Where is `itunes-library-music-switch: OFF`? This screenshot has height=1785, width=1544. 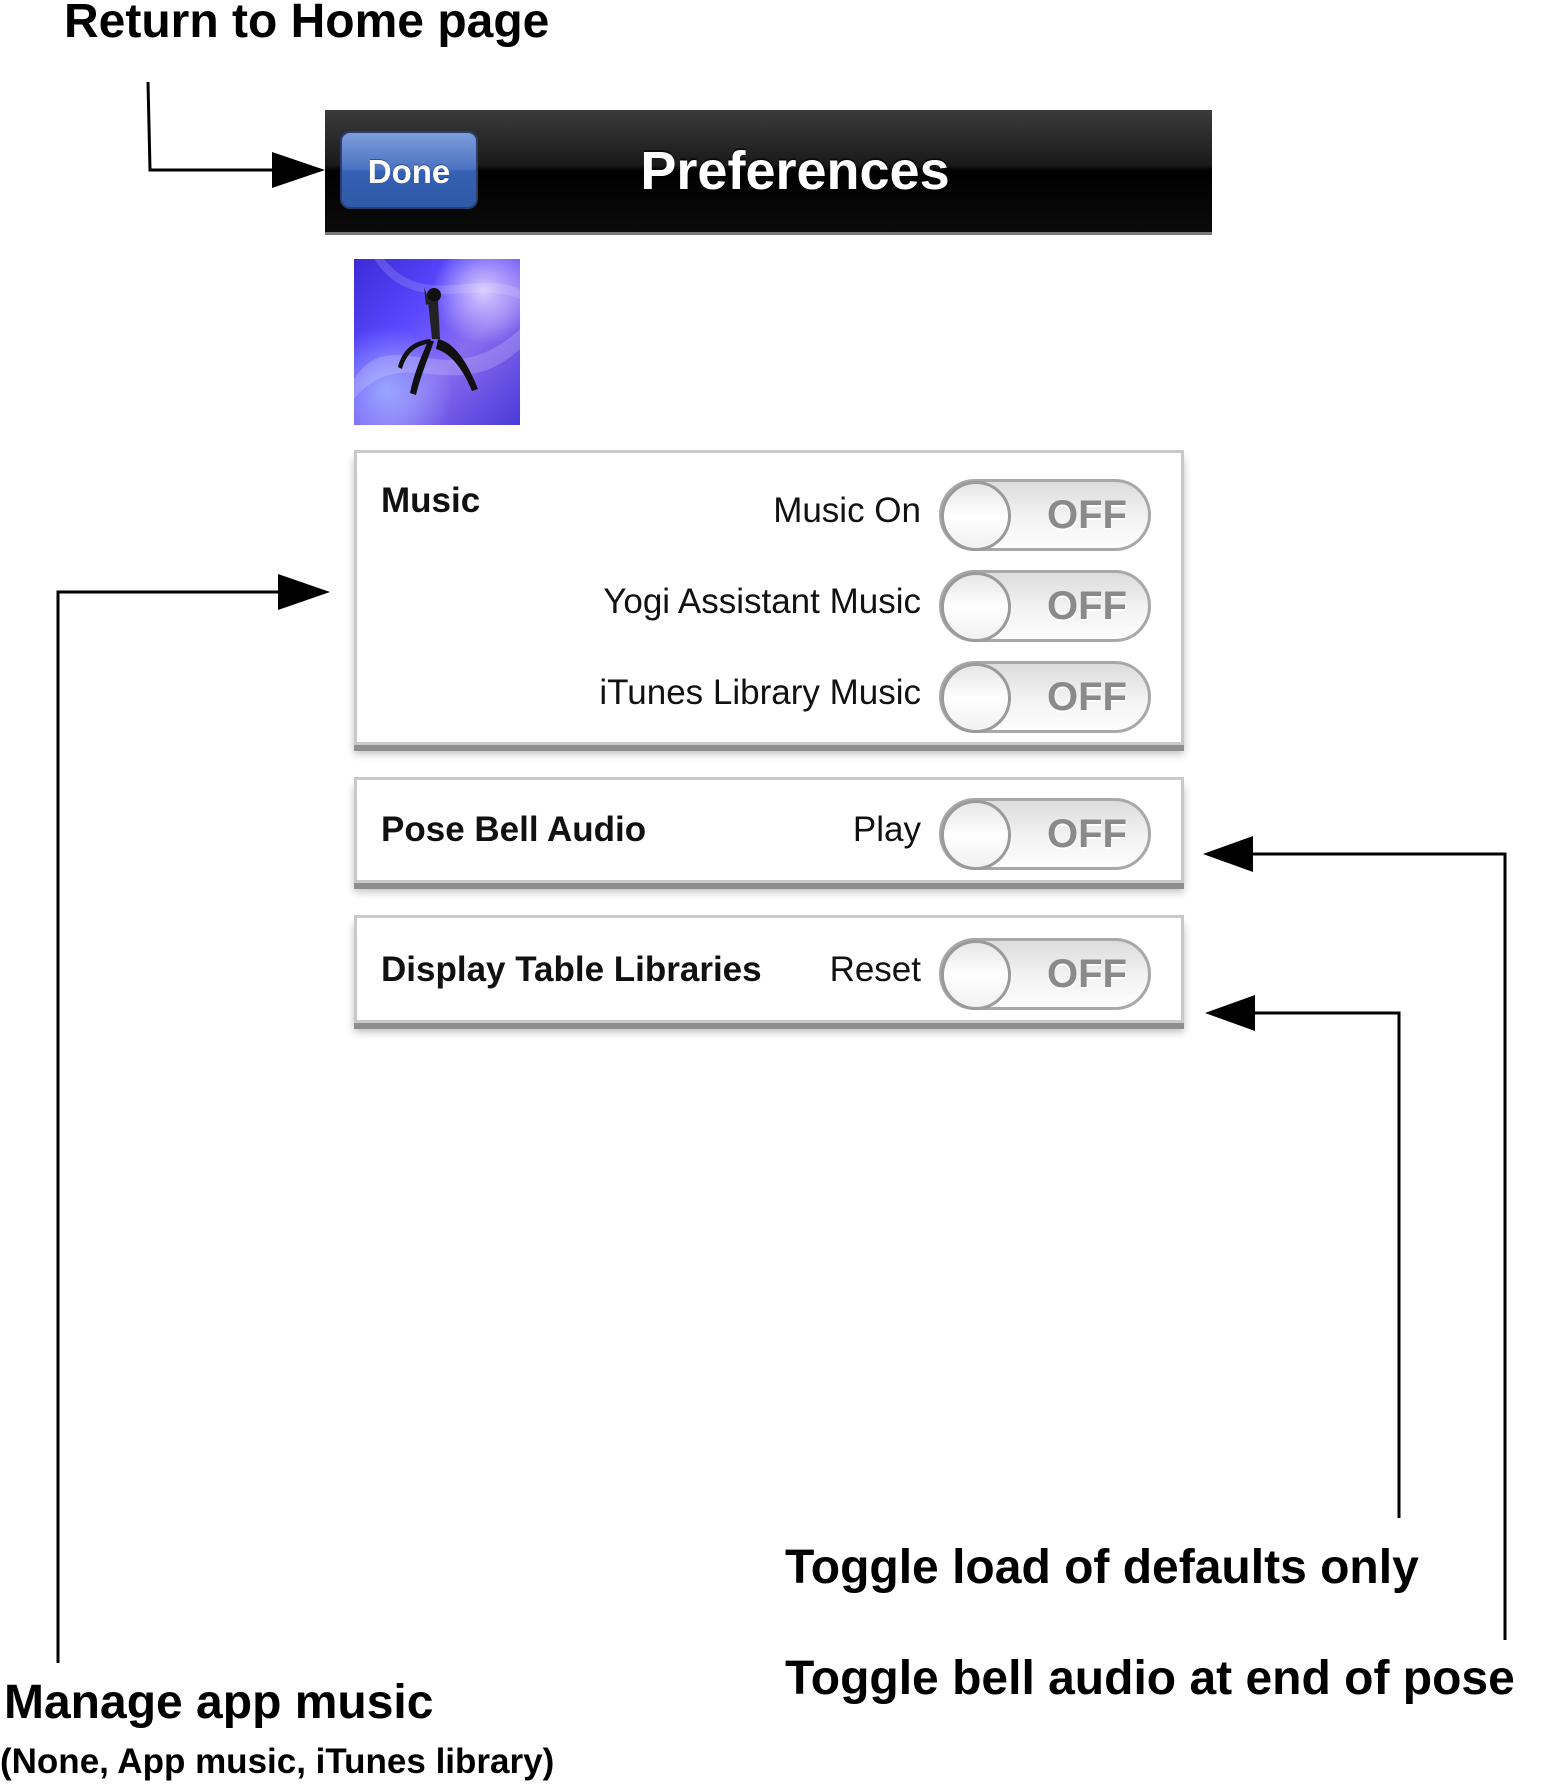 itunes-library-music-switch: OFF is located at coordinates (1045, 697).